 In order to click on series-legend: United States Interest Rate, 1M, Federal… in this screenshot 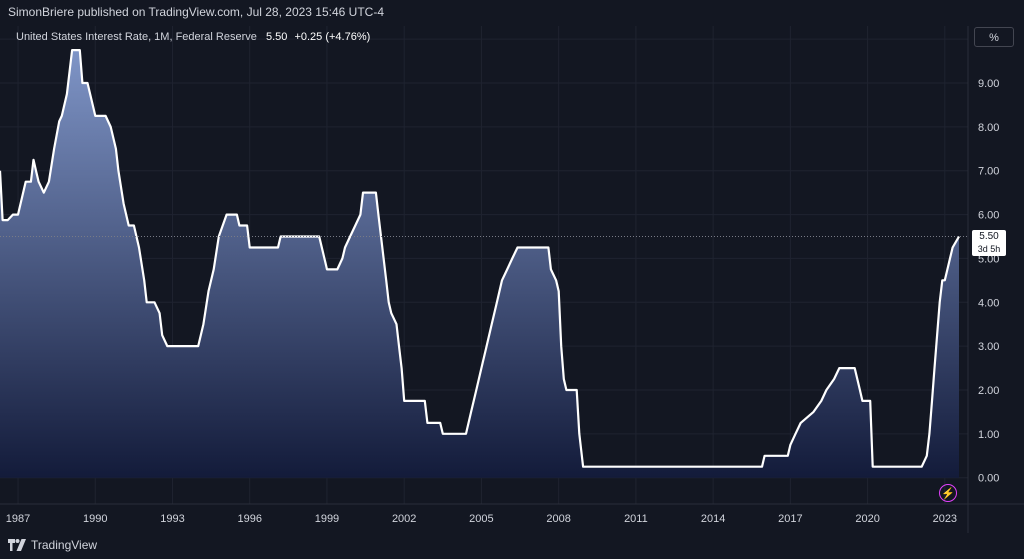, I will do `click(193, 37)`.